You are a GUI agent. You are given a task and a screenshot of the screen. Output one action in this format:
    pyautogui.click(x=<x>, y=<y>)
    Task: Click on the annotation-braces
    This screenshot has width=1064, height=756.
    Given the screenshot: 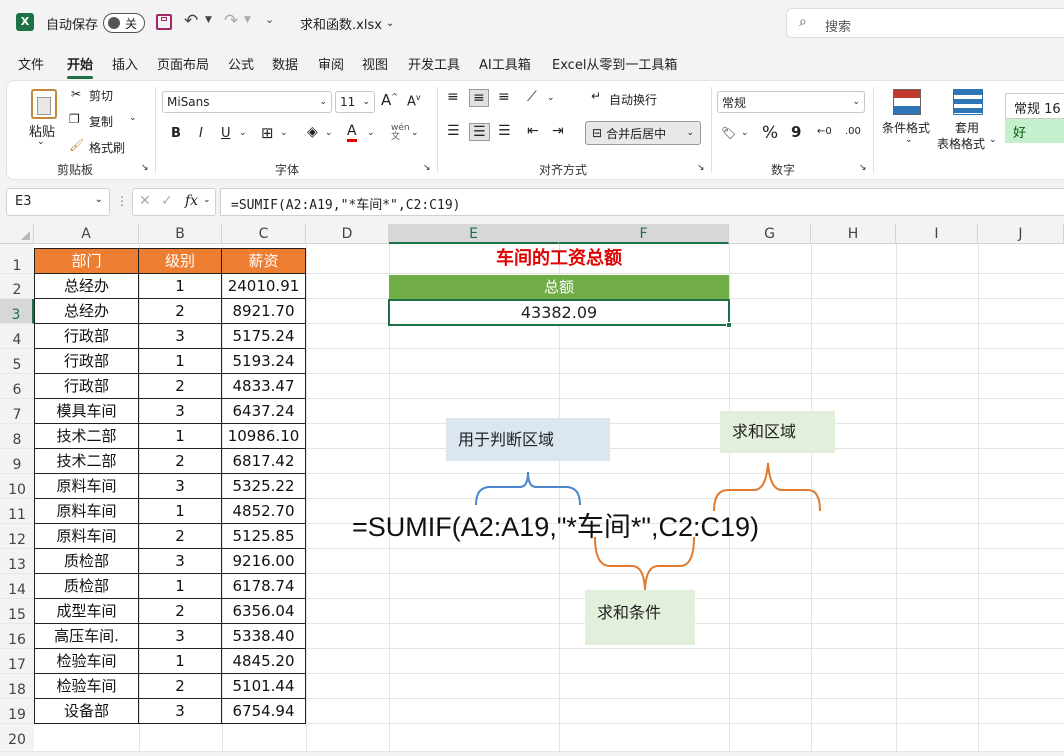 What is the action you would take?
    pyautogui.click(x=648, y=526)
    